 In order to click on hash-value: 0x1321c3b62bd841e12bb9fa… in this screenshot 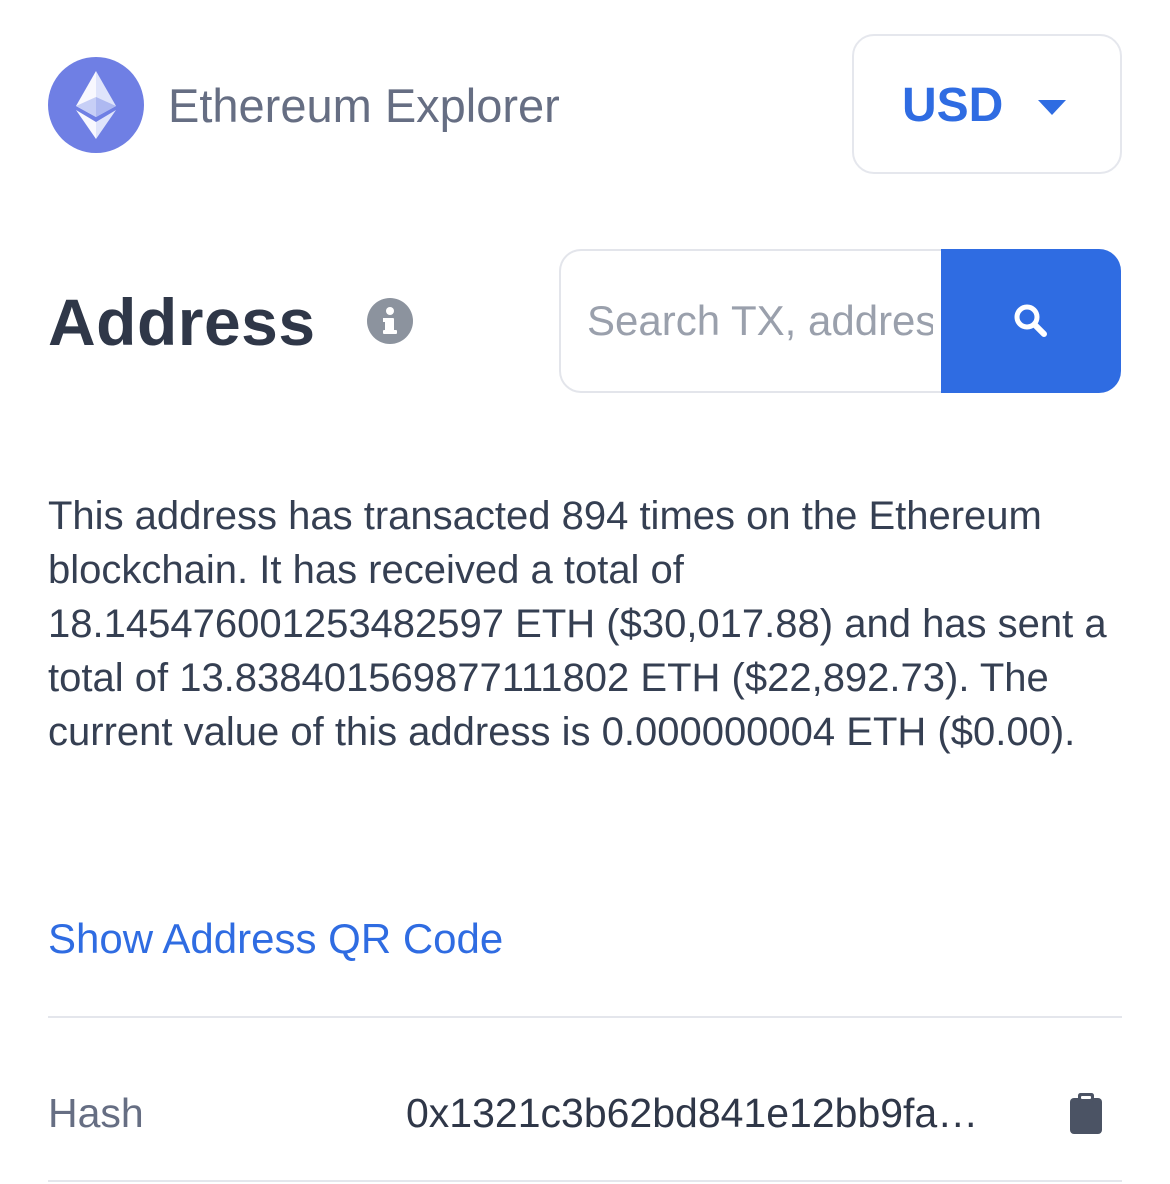, I will do `click(692, 1113)`.